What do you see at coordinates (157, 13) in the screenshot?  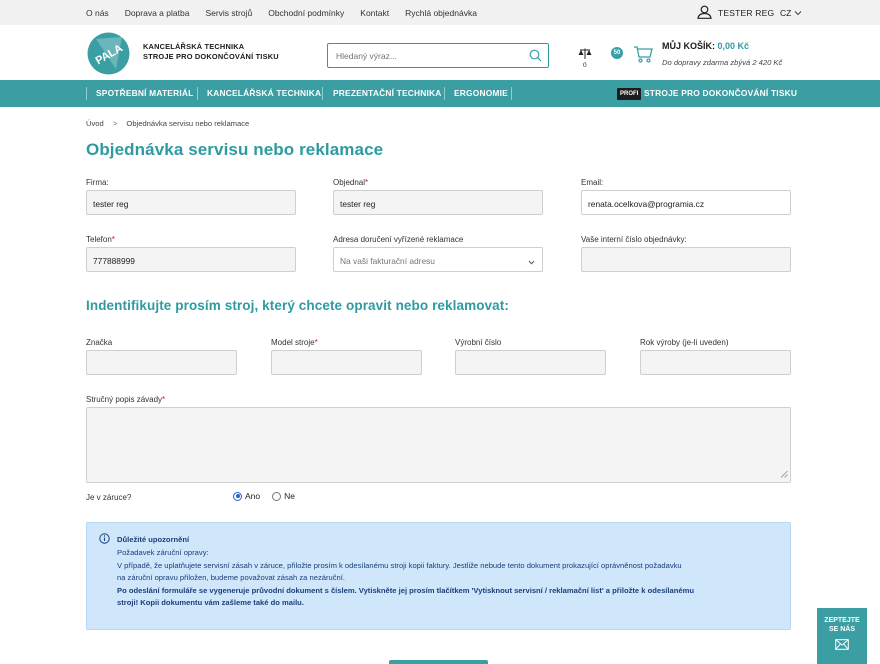 I see `top-link-doprava: Doprava a platba` at bounding box center [157, 13].